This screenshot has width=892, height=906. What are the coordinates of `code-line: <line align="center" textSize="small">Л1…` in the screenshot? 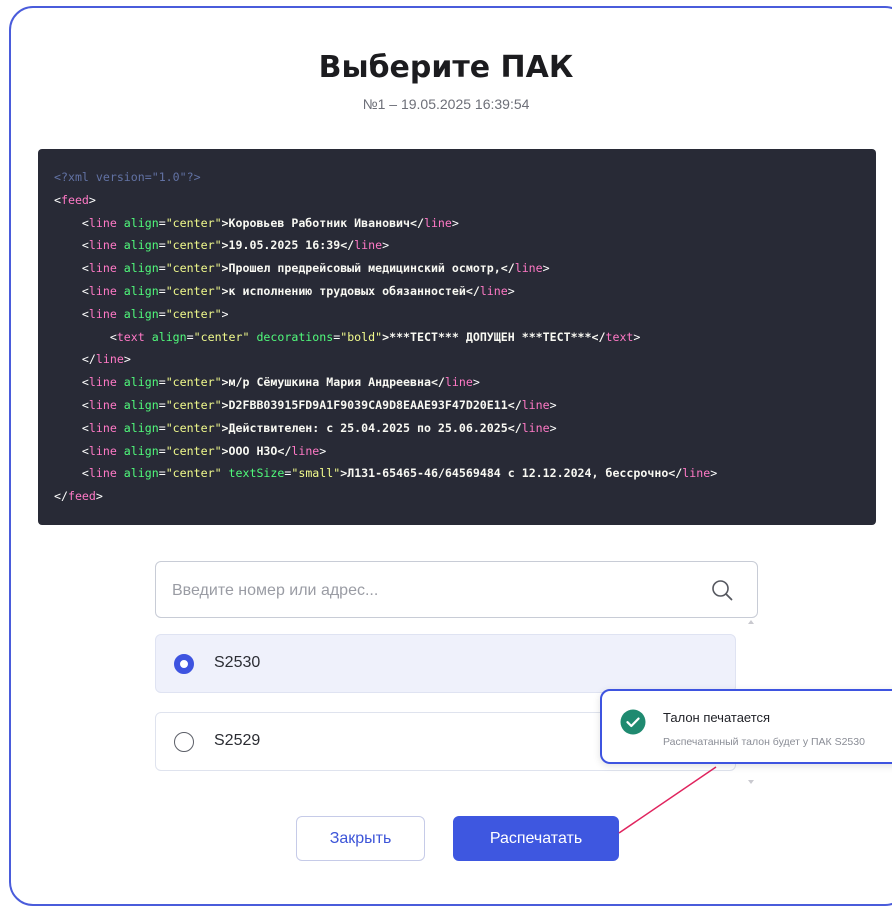 It's located at (465, 473).